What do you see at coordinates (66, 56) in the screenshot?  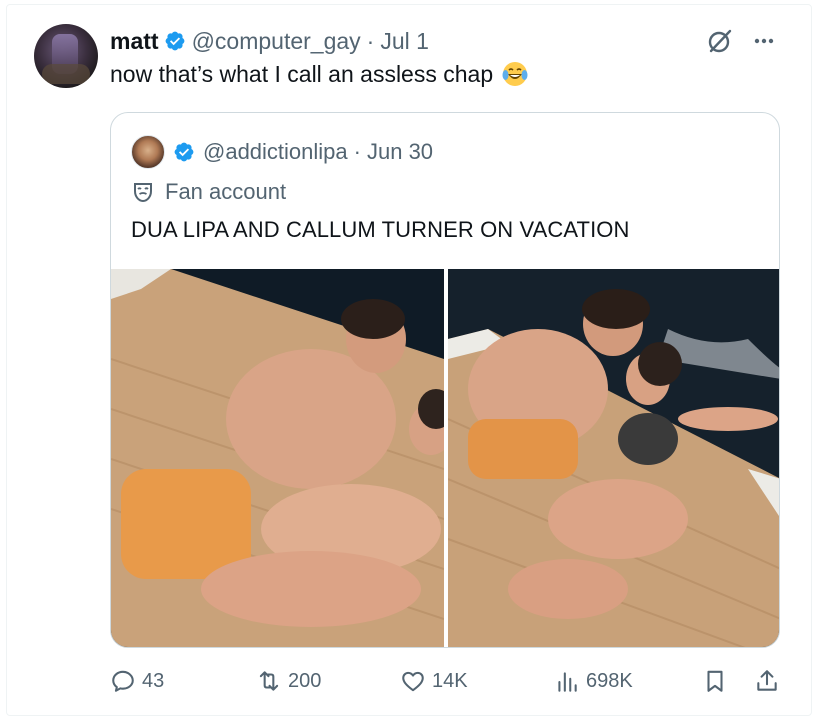 I see `author-avatar` at bounding box center [66, 56].